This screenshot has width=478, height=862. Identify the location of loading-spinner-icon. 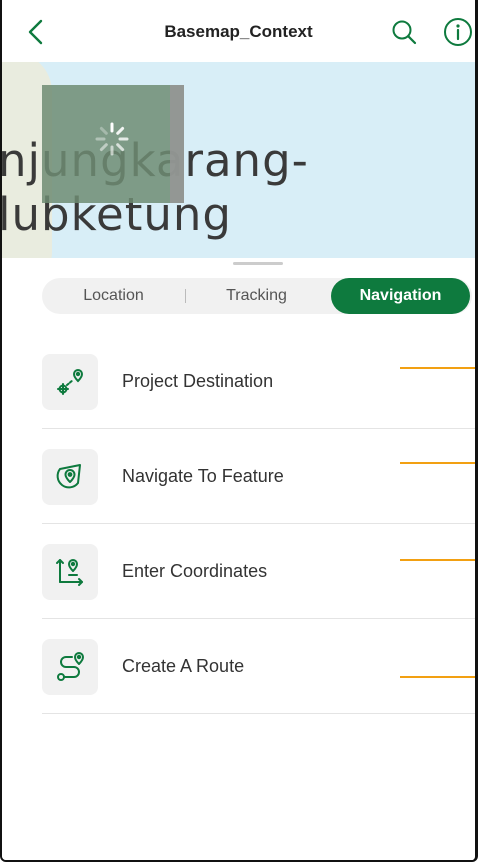
(112, 139).